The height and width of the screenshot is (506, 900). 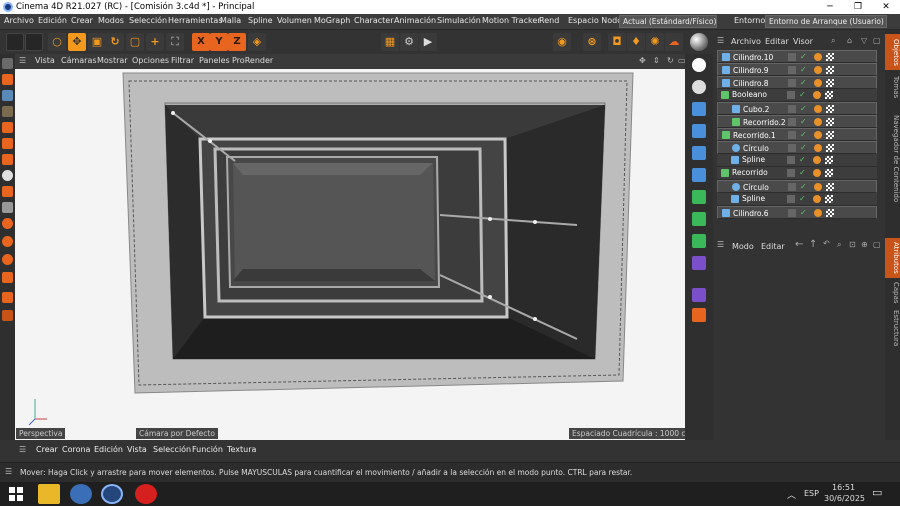 What do you see at coordinates (219, 42) in the screenshot?
I see `y-axis-toggle: Y` at bounding box center [219, 42].